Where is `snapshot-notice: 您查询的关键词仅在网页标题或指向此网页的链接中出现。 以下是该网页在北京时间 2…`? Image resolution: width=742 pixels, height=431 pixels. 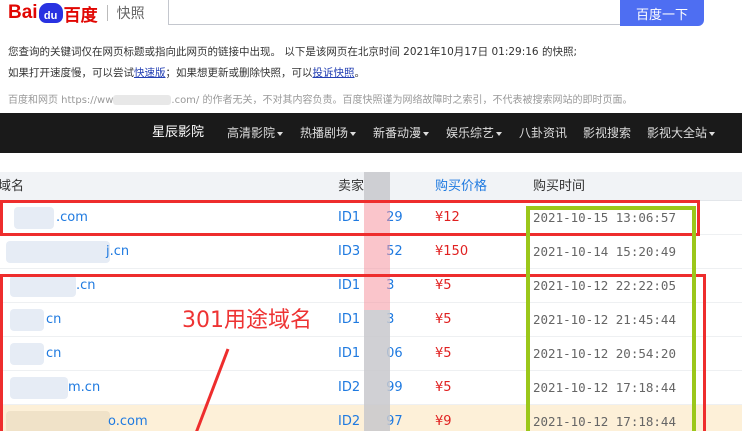 snapshot-notice: 您查询的关键词仅在网页标题或指向此网页的链接中出现。 以下是该网页在北京时间 2… is located at coordinates (292, 63).